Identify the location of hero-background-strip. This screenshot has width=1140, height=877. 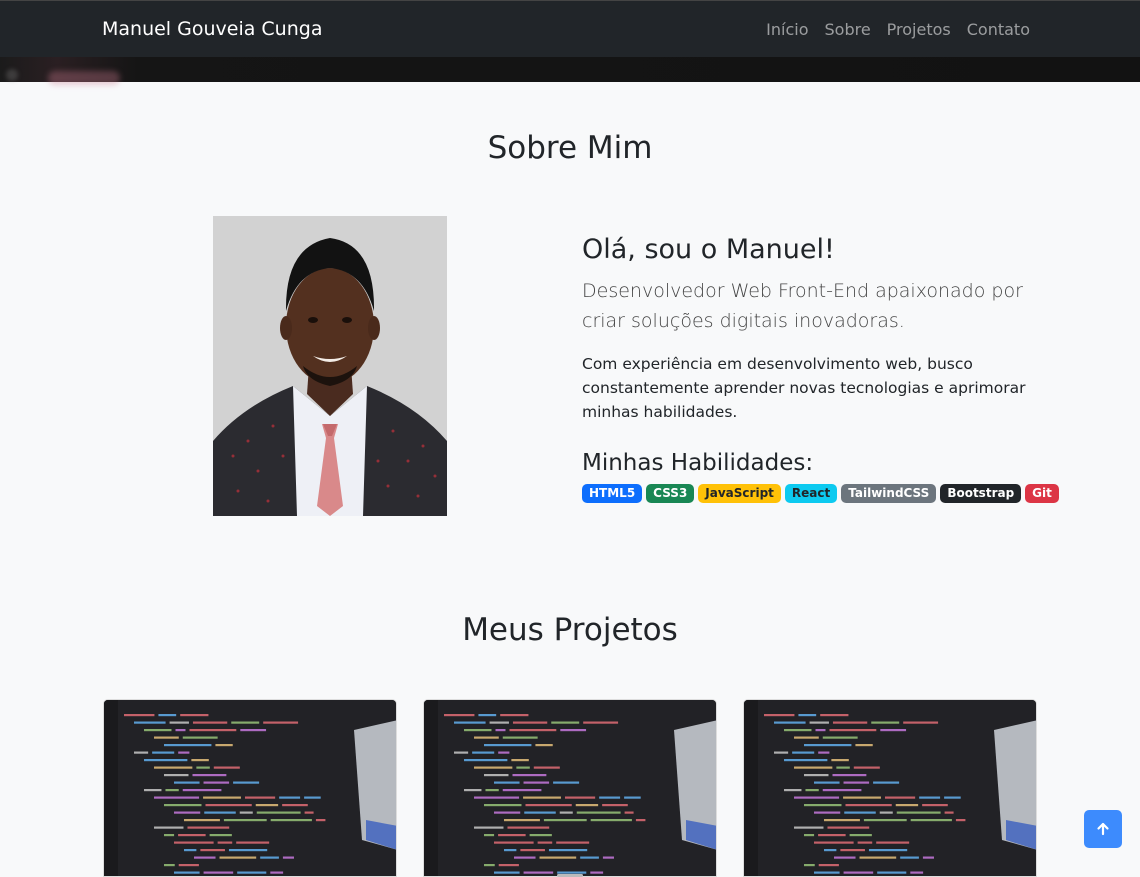
(570, 71).